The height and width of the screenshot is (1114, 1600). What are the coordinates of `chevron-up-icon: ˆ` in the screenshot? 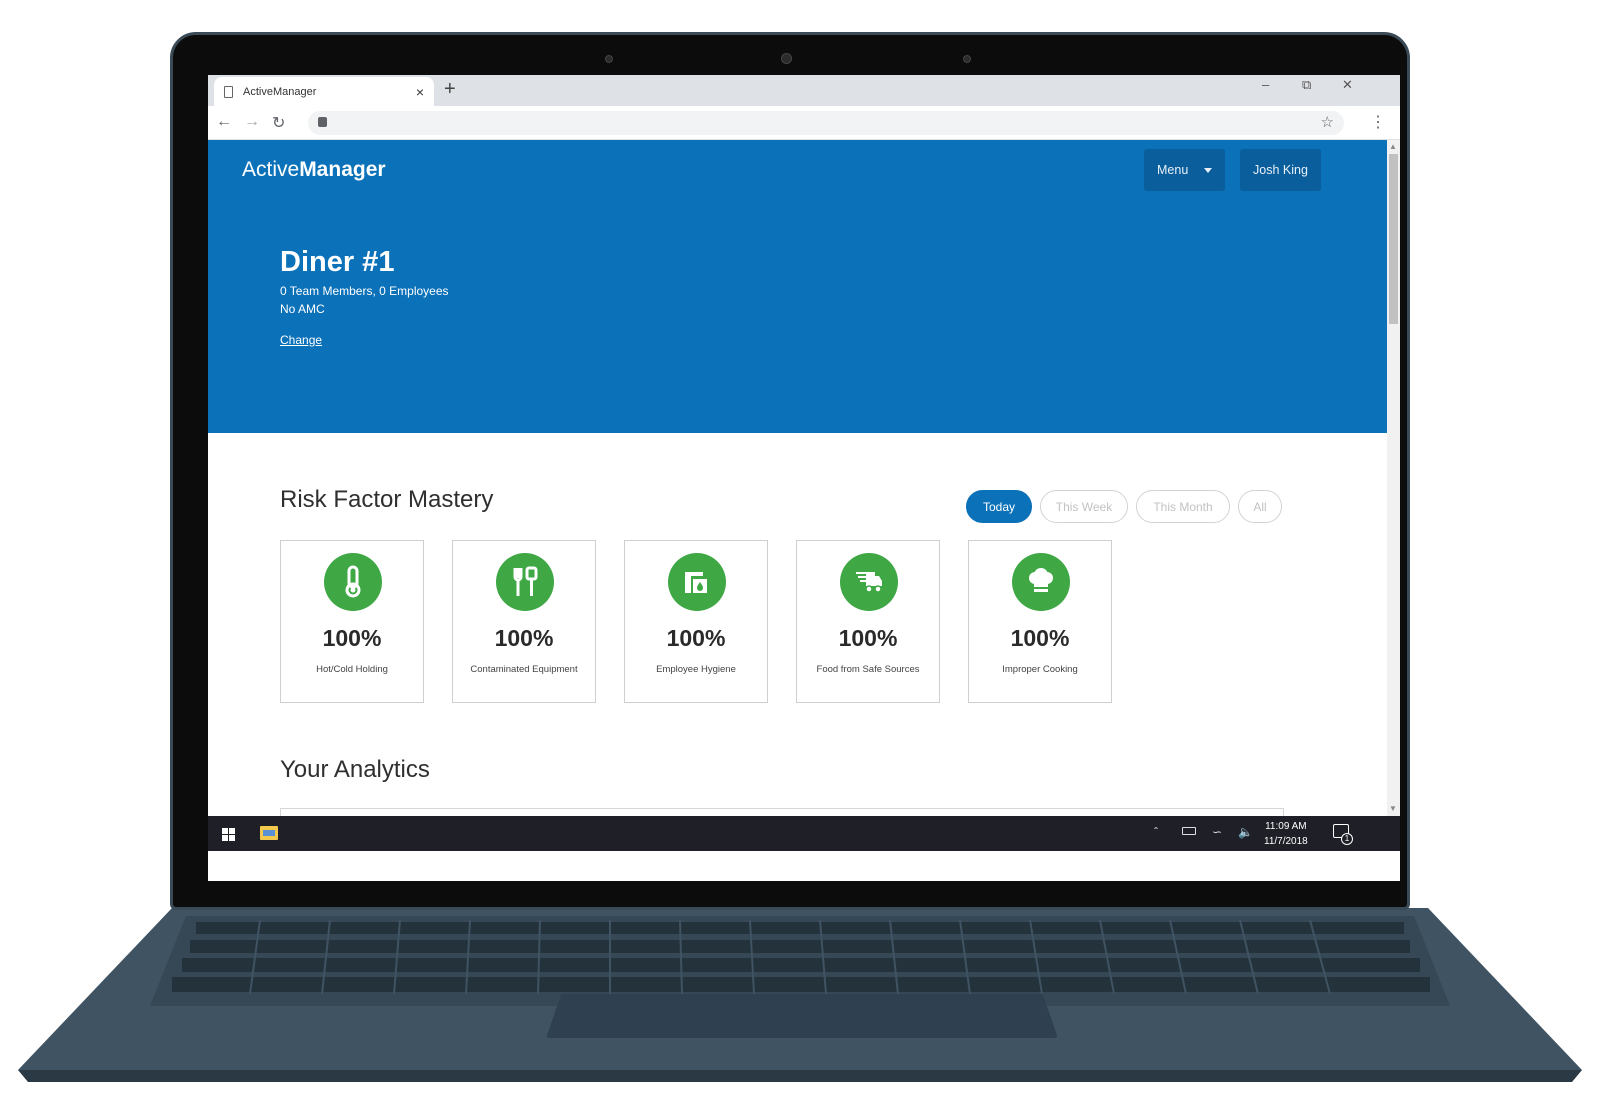 It's located at (1156, 832).